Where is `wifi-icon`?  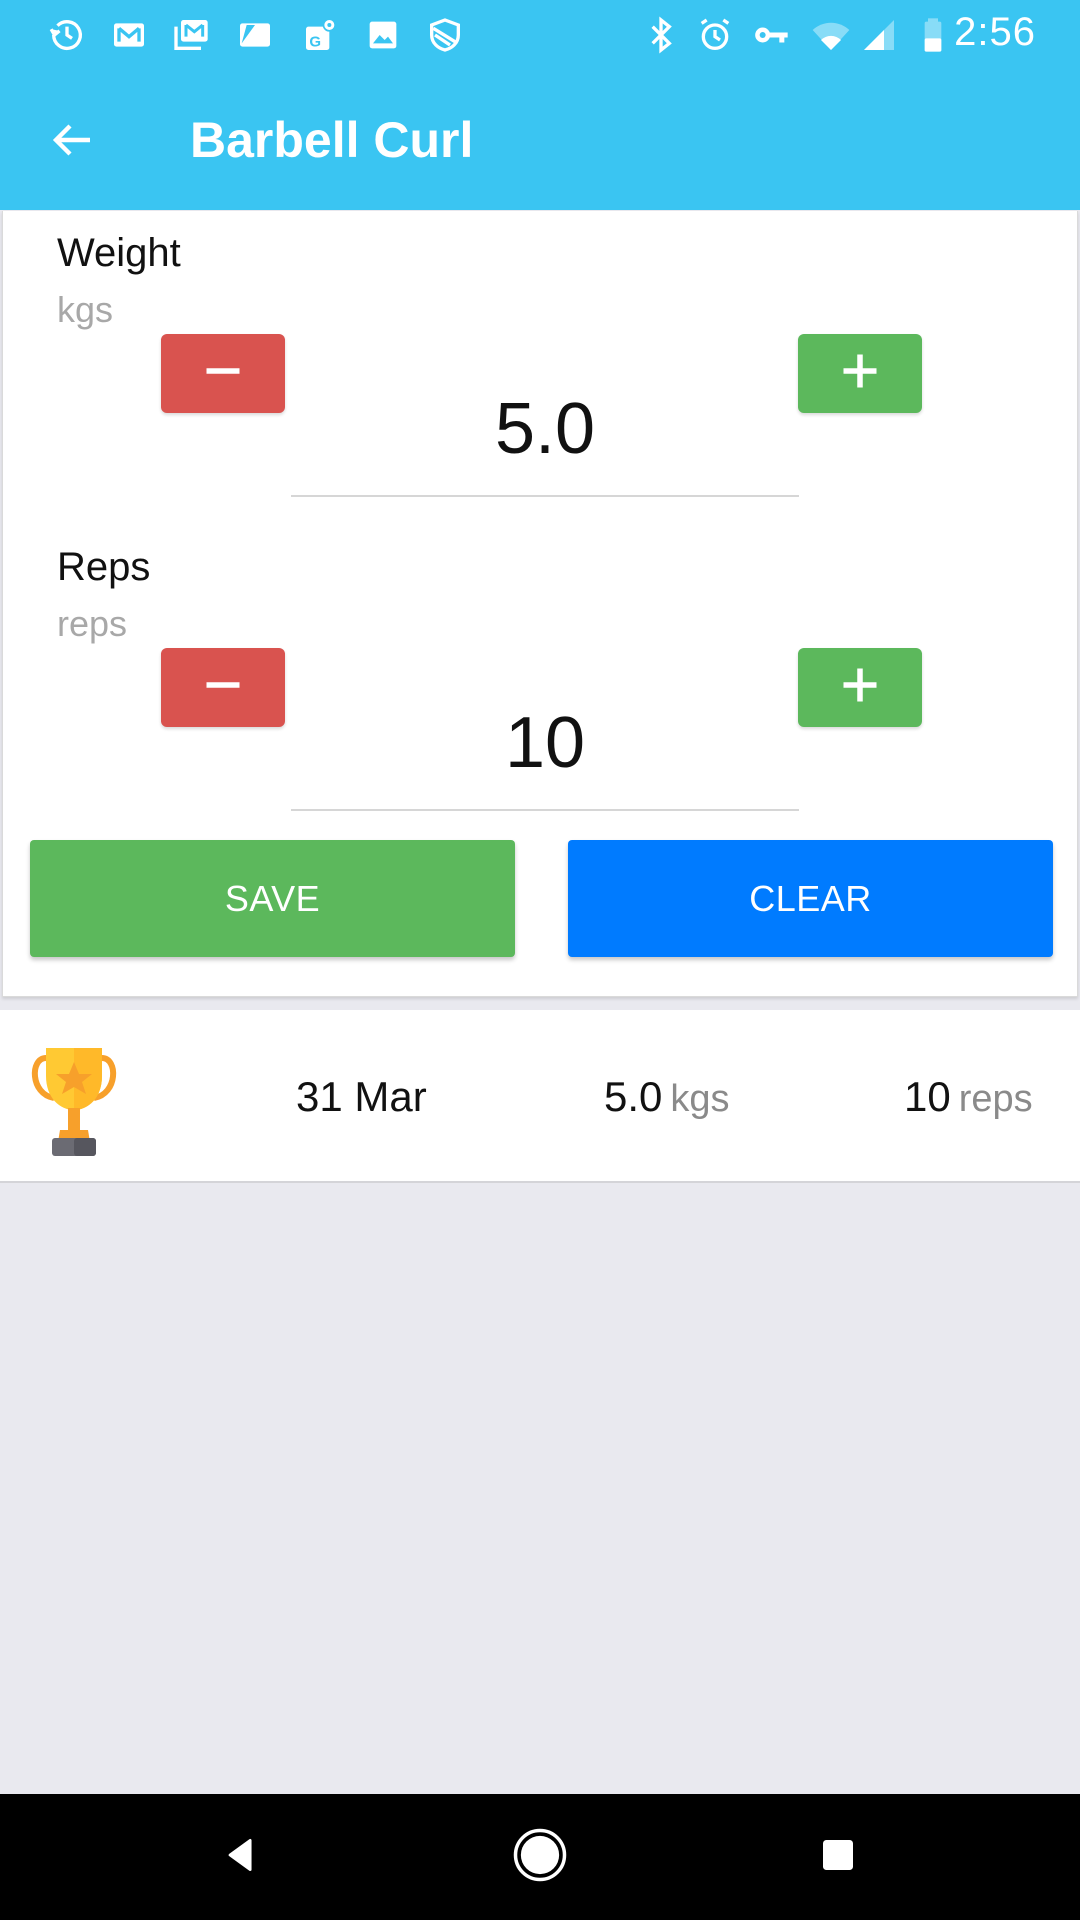 wifi-icon is located at coordinates (831, 35).